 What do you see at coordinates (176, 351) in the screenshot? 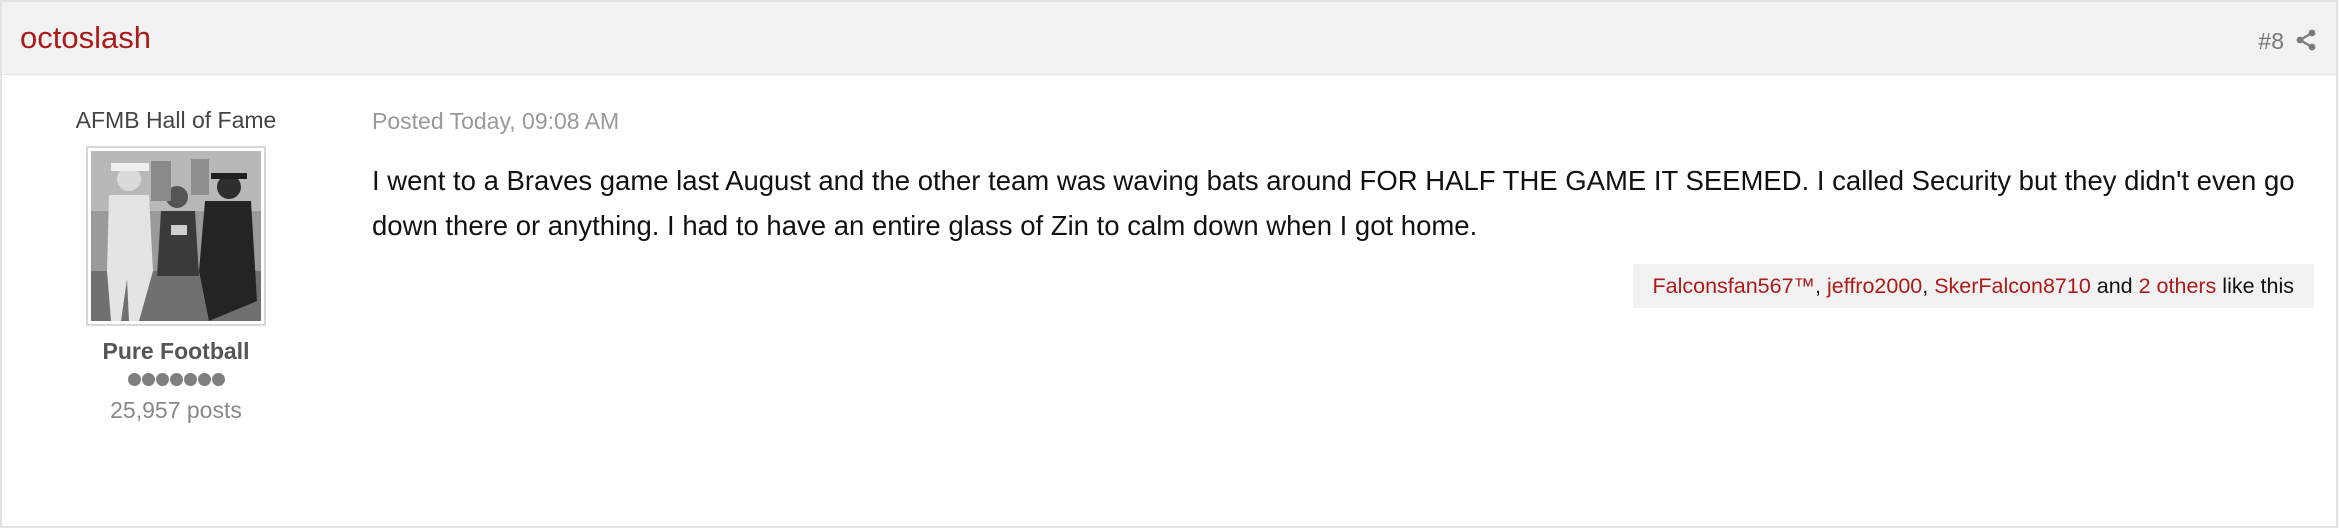
I see `member-group: Pure Football` at bounding box center [176, 351].